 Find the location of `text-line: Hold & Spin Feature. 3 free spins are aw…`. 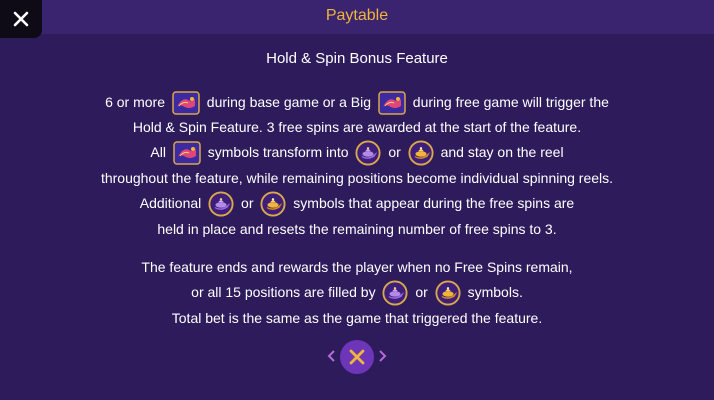

text-line: Hold & Spin Feature. 3 free spins are aw… is located at coordinates (357, 127).